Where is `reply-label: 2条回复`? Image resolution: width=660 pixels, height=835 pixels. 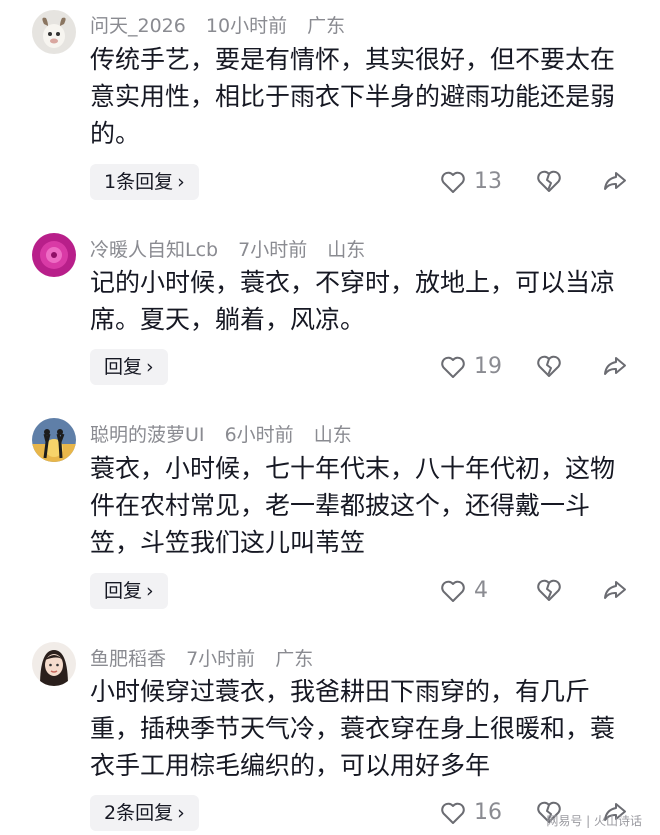 reply-label: 2条回复 is located at coordinates (139, 813).